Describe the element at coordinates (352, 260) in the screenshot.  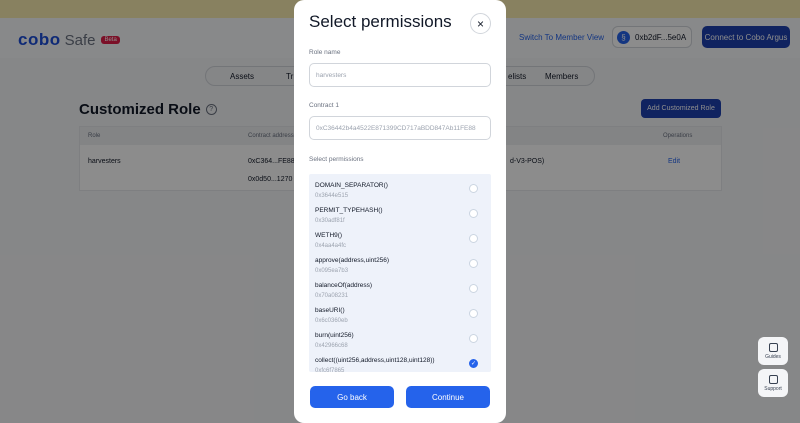
I see `permission-name: approve(address,uint256)` at that location.